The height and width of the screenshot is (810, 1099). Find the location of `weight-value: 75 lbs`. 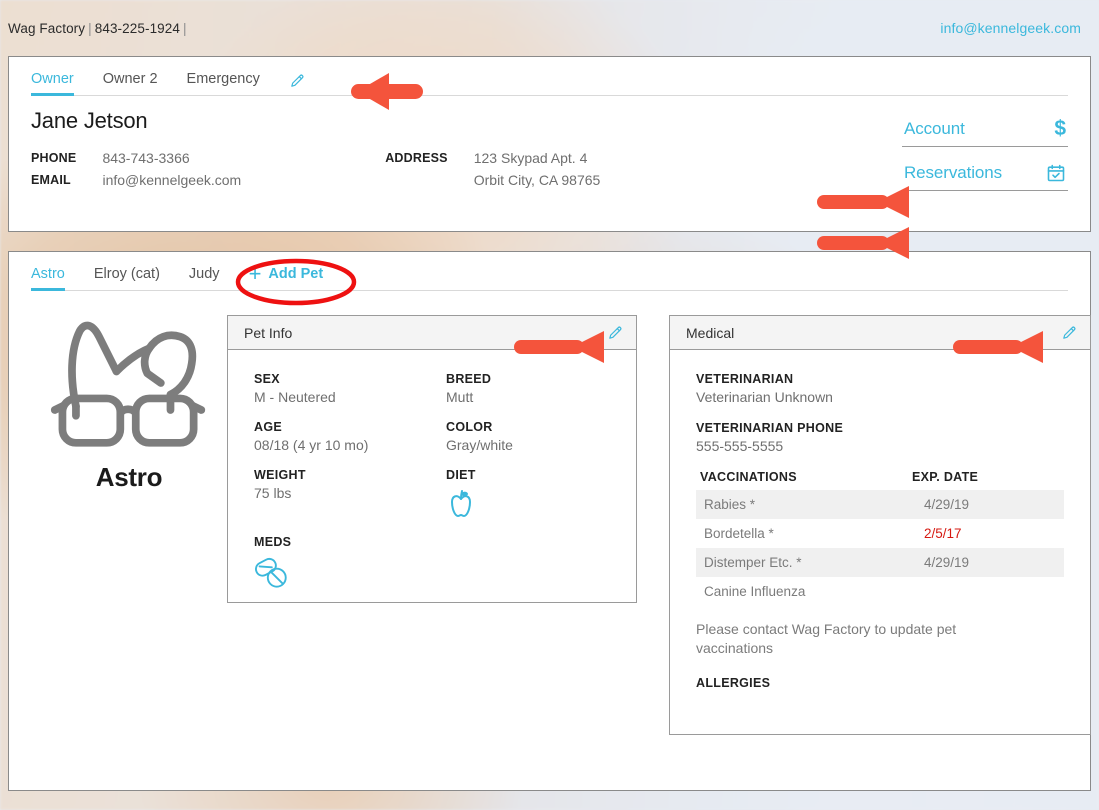

weight-value: 75 lbs is located at coordinates (273, 493).